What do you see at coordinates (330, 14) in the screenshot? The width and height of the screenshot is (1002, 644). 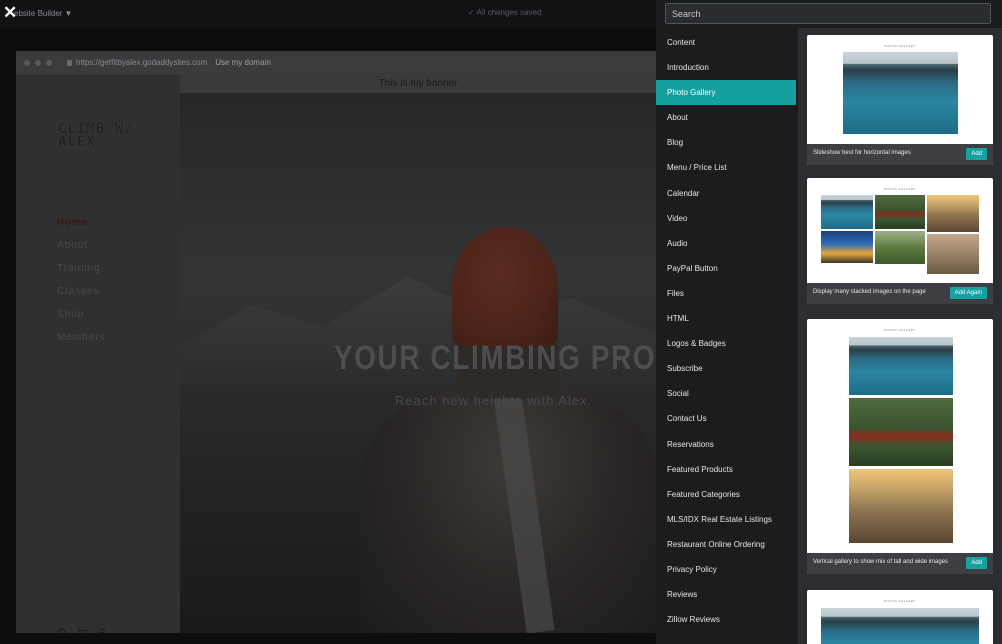 I see `top-bar: ✕ ebsite Builder ▼ ✓ All changes saved` at bounding box center [330, 14].